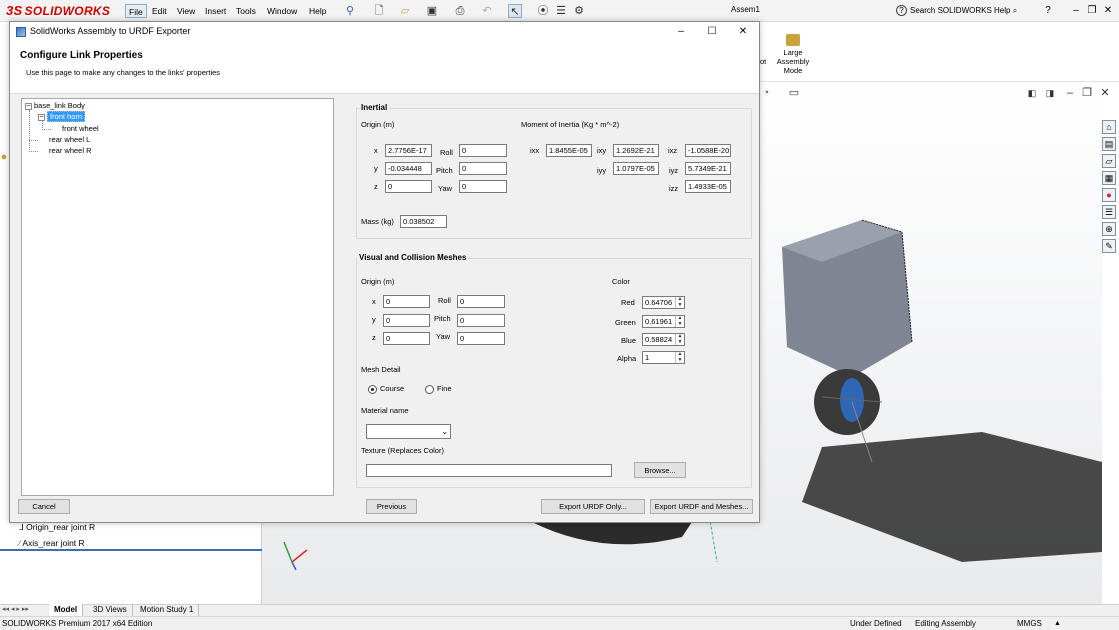  I want to click on tile-left-icon: ◧, so click(1032, 93).